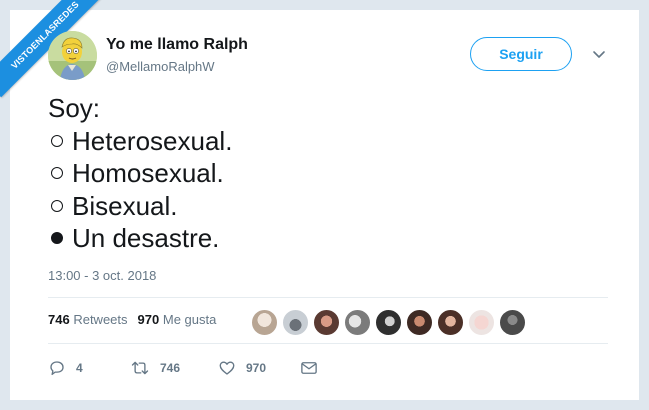 The width and height of the screenshot is (649, 410). I want to click on tweet-text-intro: Soy:, so click(74, 108).